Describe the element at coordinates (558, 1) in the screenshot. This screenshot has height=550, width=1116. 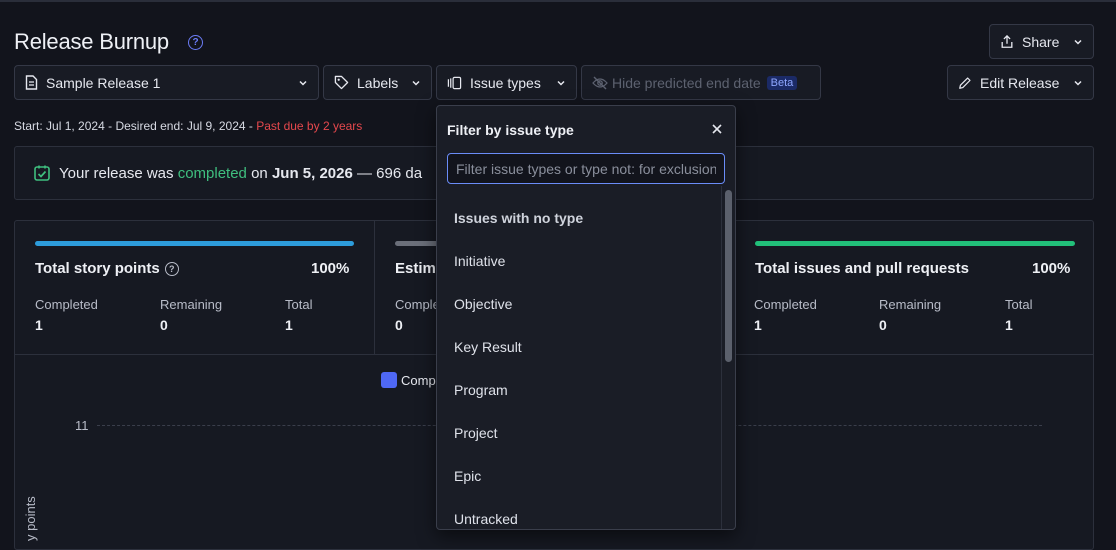
I see `top-border` at that location.